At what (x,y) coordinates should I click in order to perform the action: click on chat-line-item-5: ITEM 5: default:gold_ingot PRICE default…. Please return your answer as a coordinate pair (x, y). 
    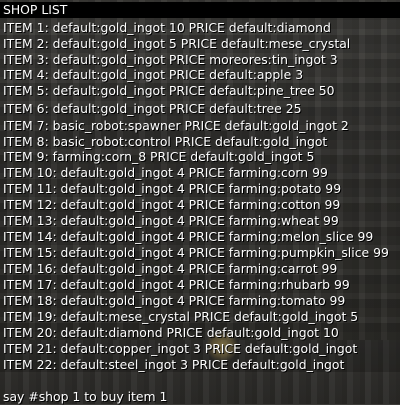
    Looking at the image, I should click on (169, 90).